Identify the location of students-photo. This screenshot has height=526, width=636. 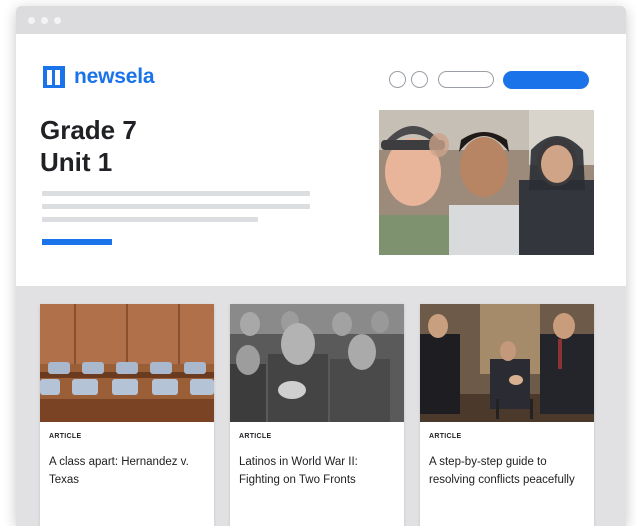
(486, 182).